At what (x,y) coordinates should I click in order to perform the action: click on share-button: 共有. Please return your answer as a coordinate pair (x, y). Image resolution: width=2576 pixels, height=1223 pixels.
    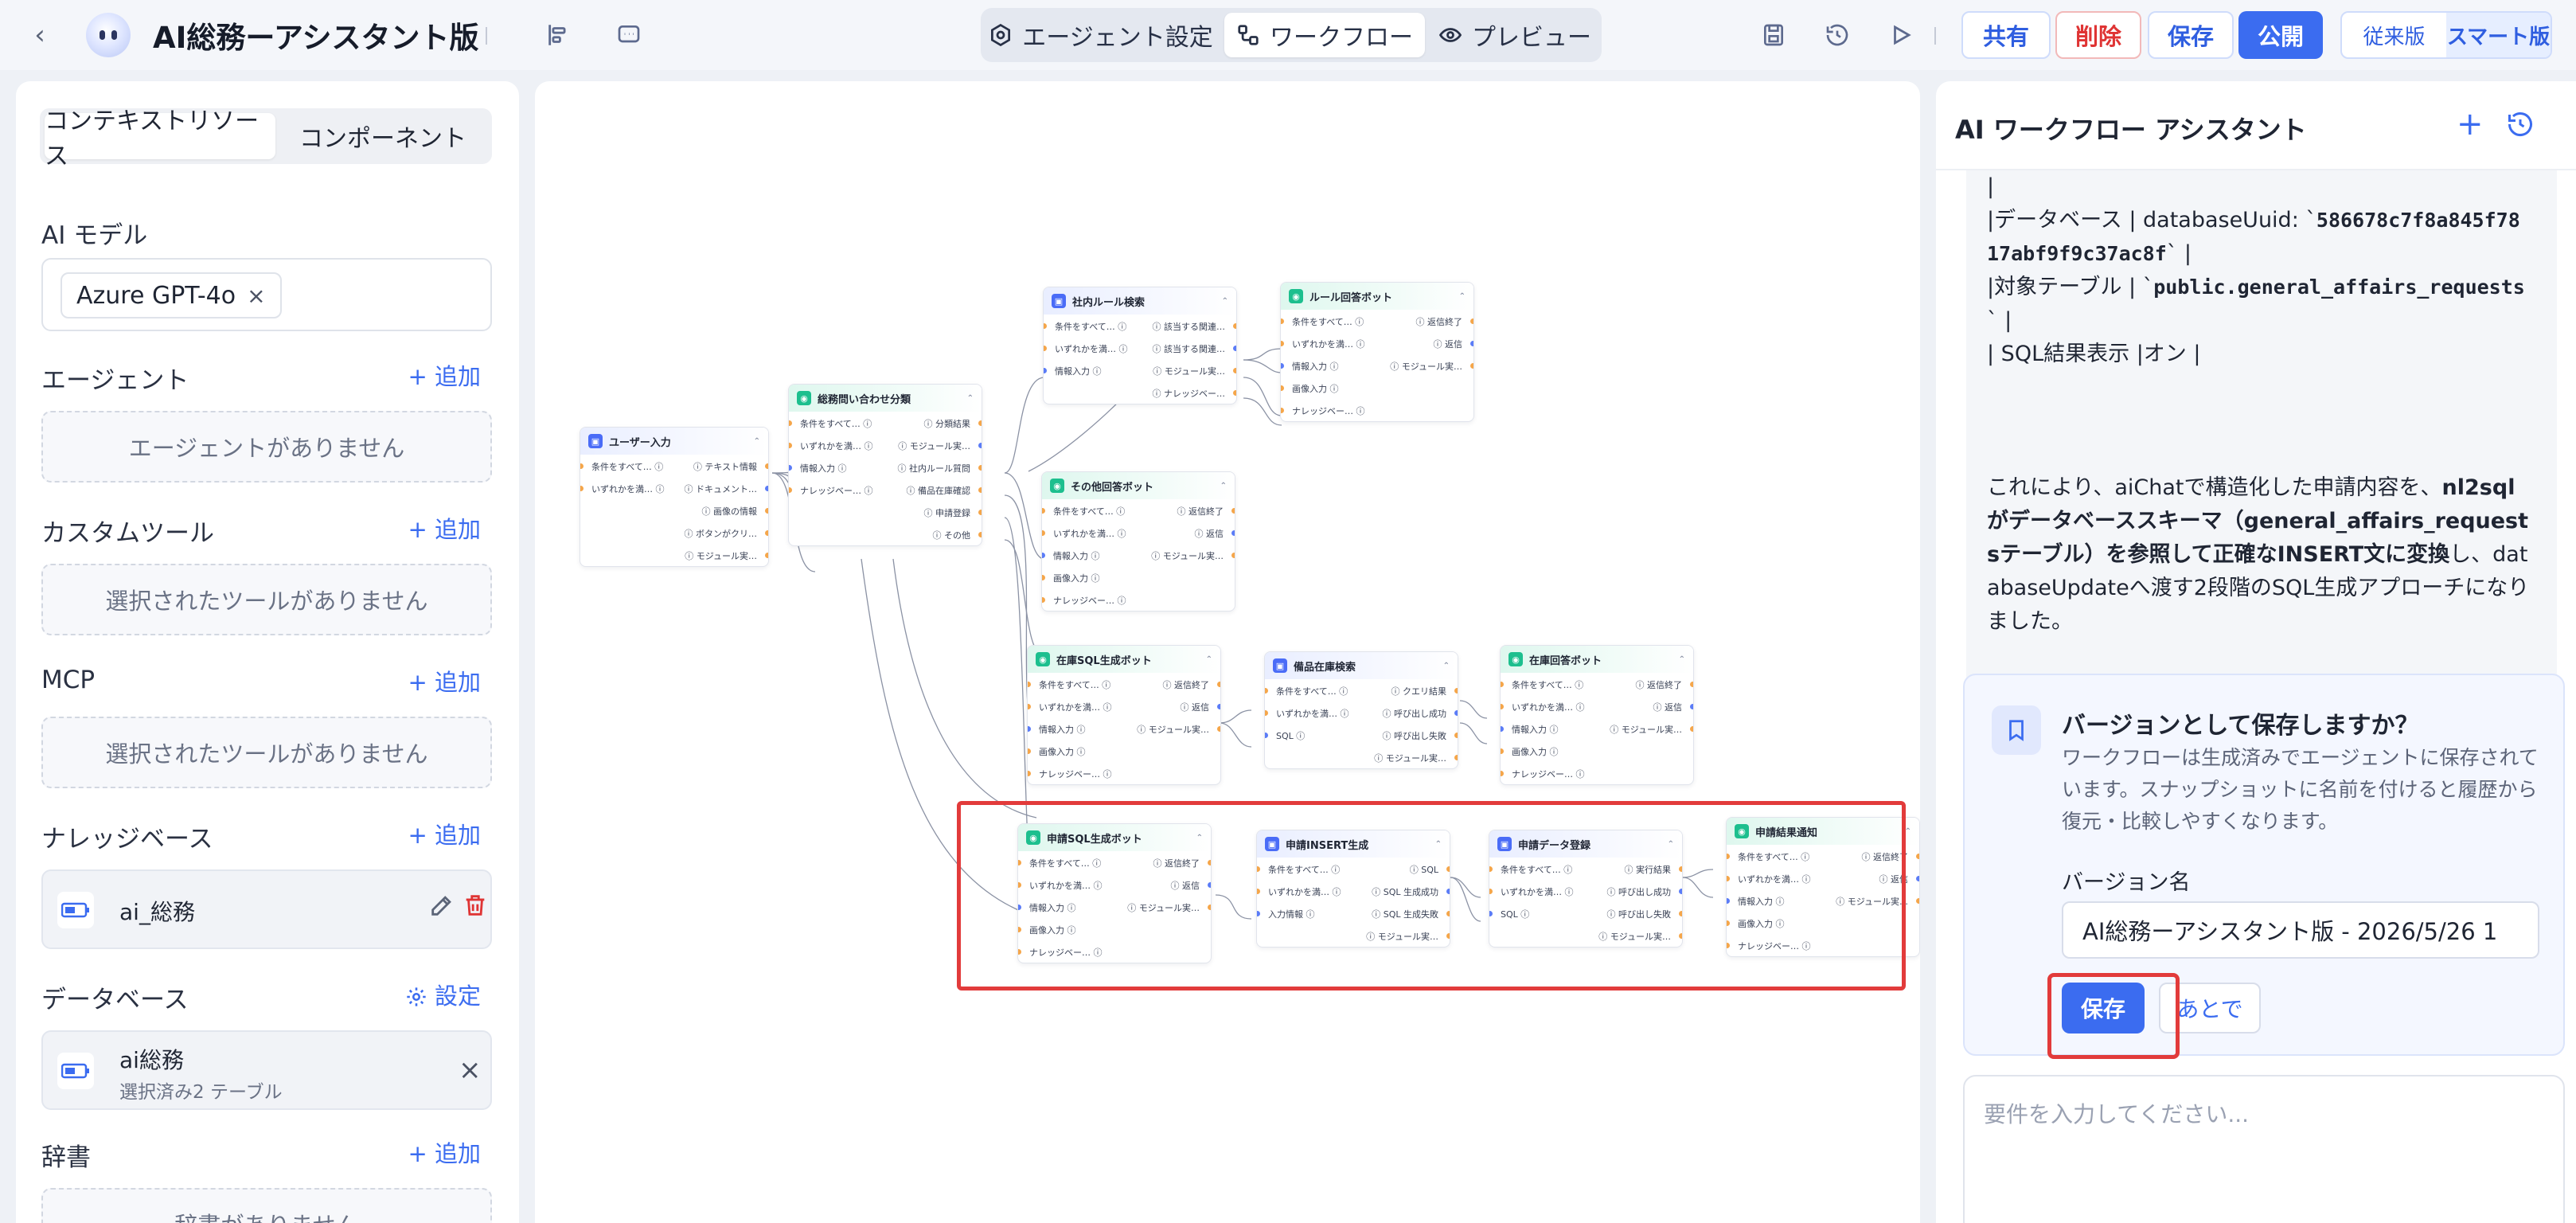
    Looking at the image, I should click on (2006, 35).